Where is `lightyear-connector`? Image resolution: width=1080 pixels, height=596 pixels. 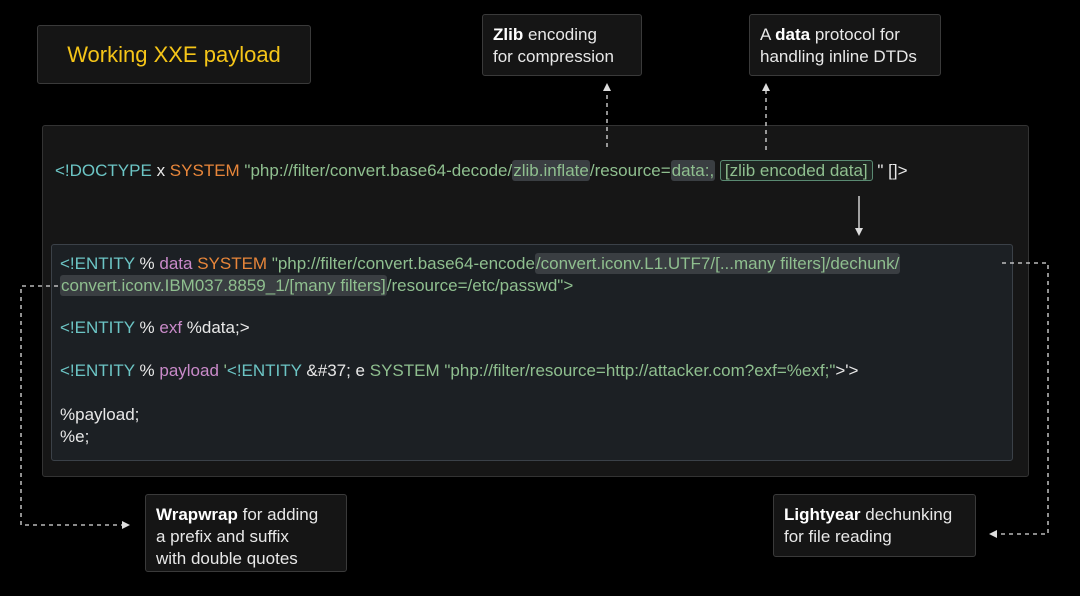 lightyear-connector is located at coordinates (1019, 400).